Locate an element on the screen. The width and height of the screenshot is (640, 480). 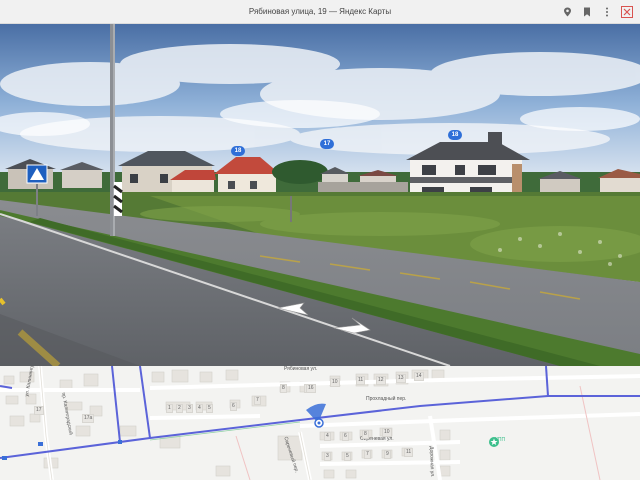
bookmark-icon is located at coordinates (587, 12).